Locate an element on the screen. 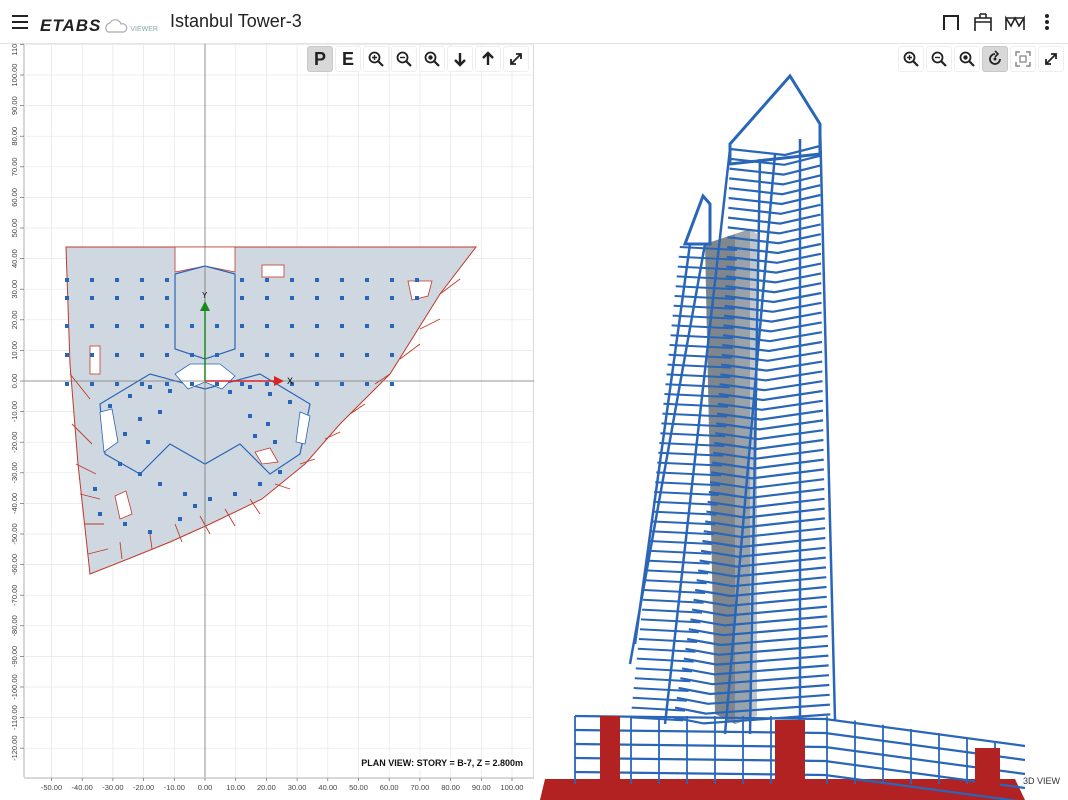  expand-3d-button is located at coordinates (1051, 59).